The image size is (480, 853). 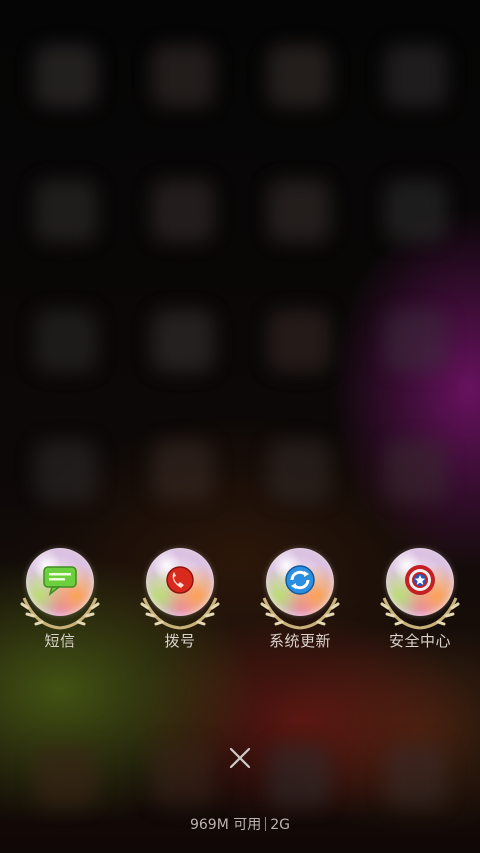 I want to click on recent-app-security-center: 安全中心, so click(x=420, y=600).